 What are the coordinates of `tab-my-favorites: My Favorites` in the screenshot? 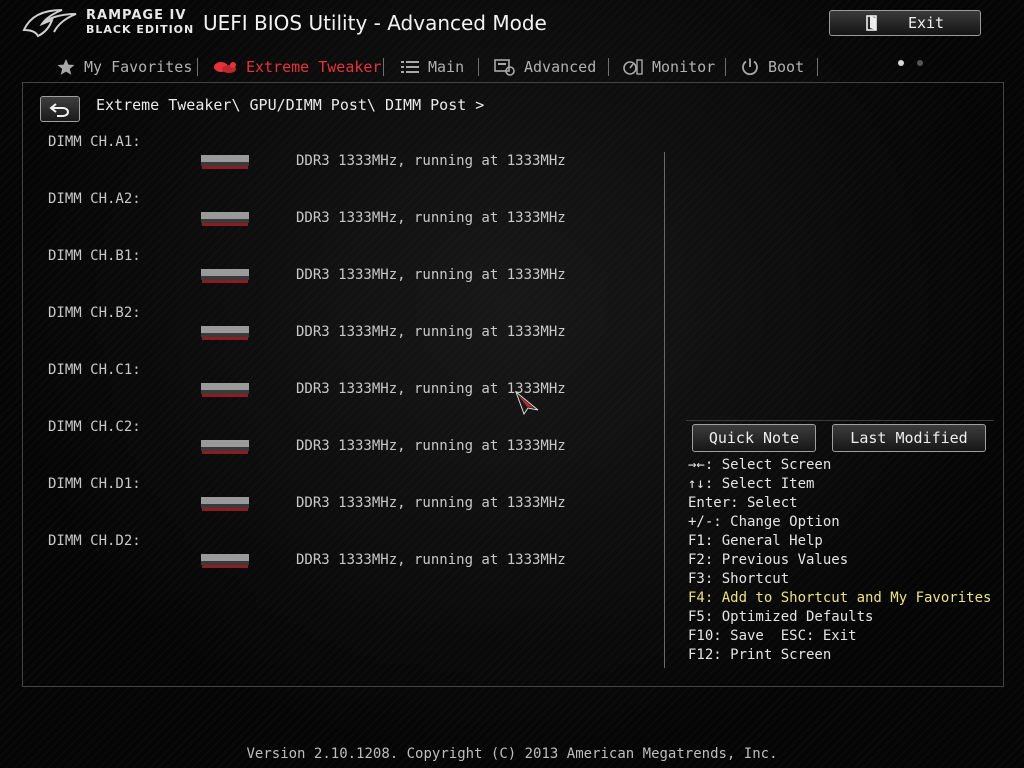 It's located at (124, 67).